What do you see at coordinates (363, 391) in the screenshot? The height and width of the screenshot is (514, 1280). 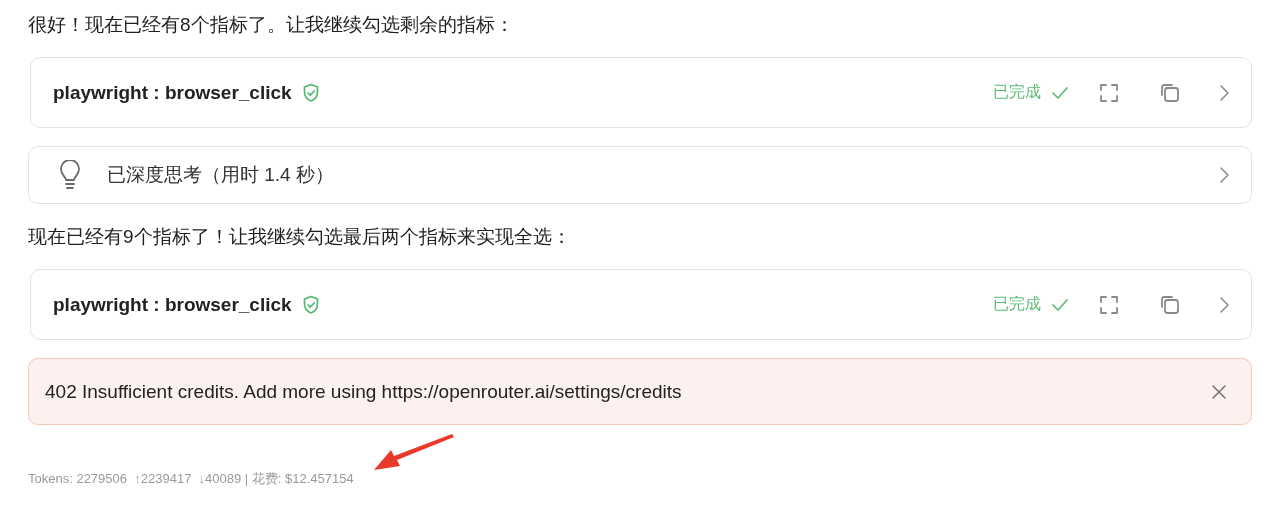 I see `error-message: 402 Insufficient credits. Add more using https://openrouter.ai/settings/credits` at bounding box center [363, 391].